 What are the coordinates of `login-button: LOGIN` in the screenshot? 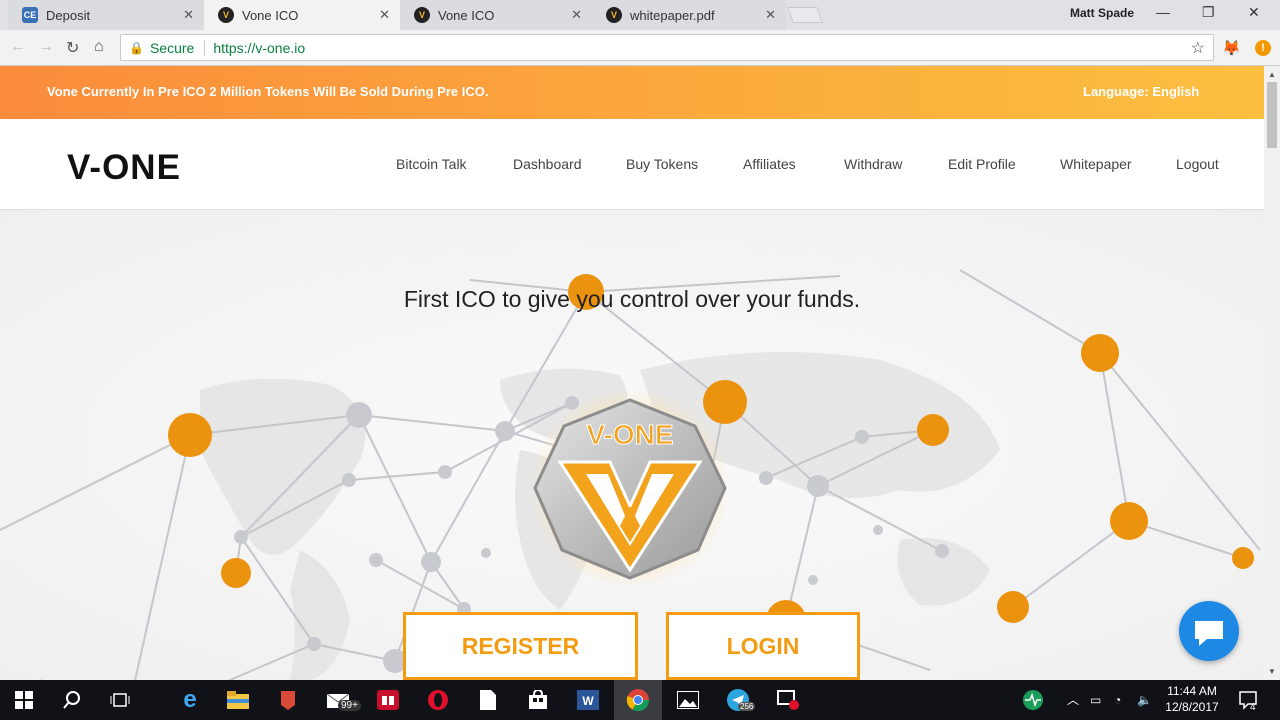 It's located at (763, 646).